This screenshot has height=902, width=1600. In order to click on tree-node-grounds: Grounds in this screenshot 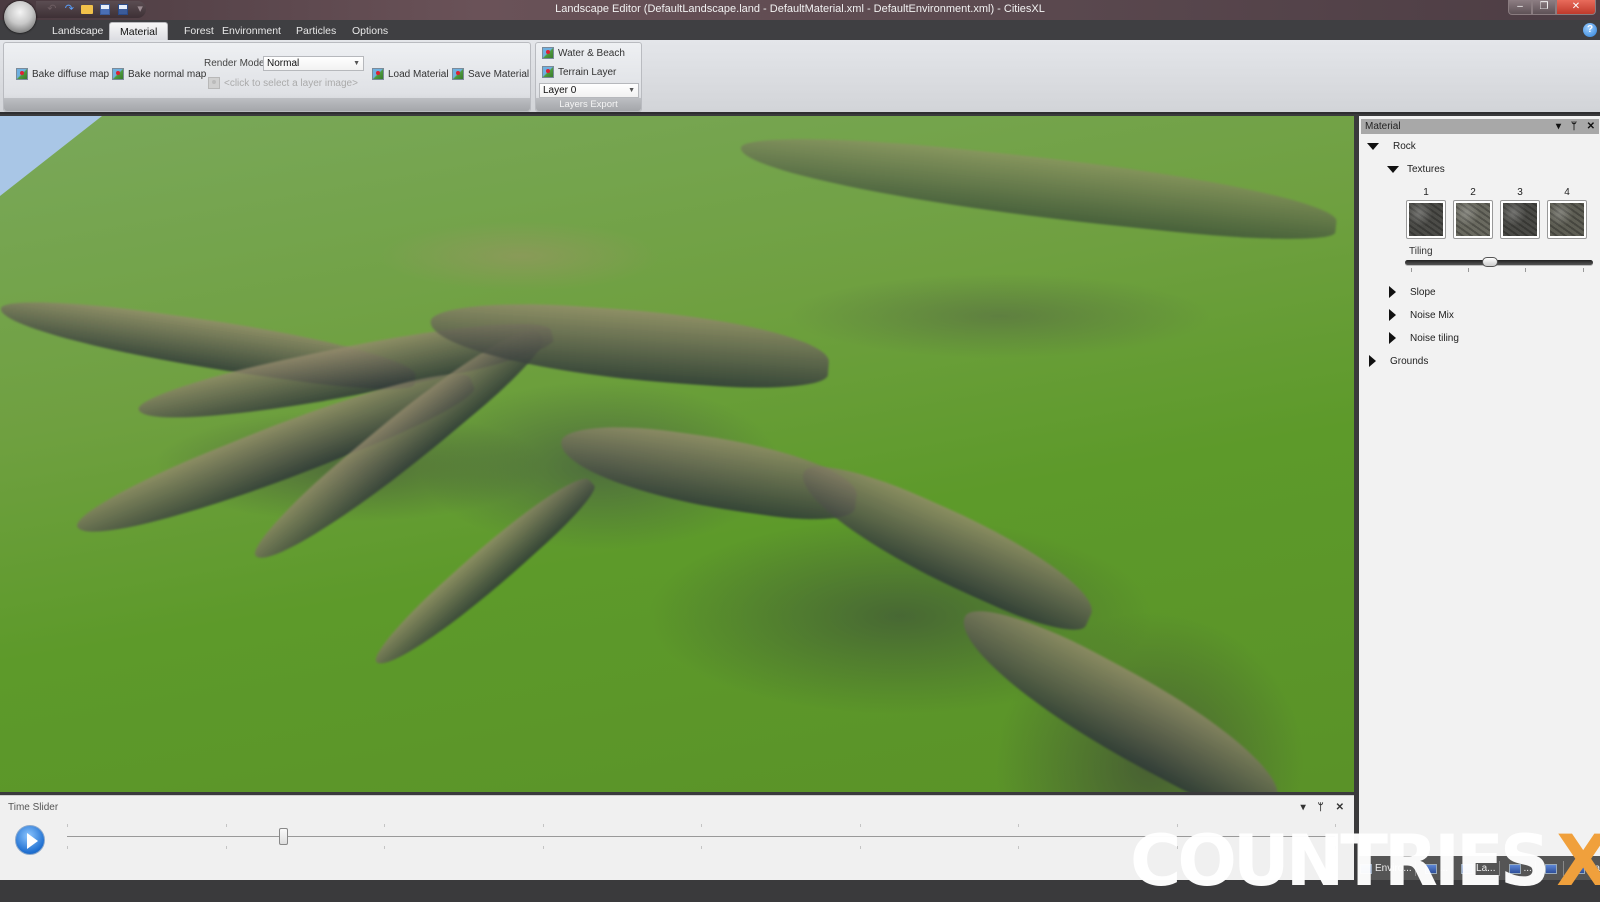, I will do `click(1398, 361)`.